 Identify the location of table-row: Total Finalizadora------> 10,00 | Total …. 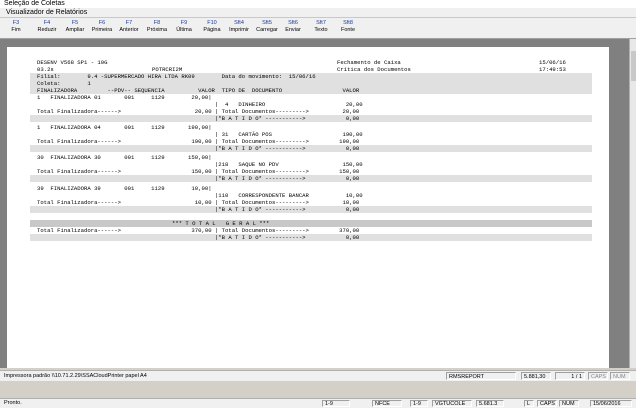
(198, 202).